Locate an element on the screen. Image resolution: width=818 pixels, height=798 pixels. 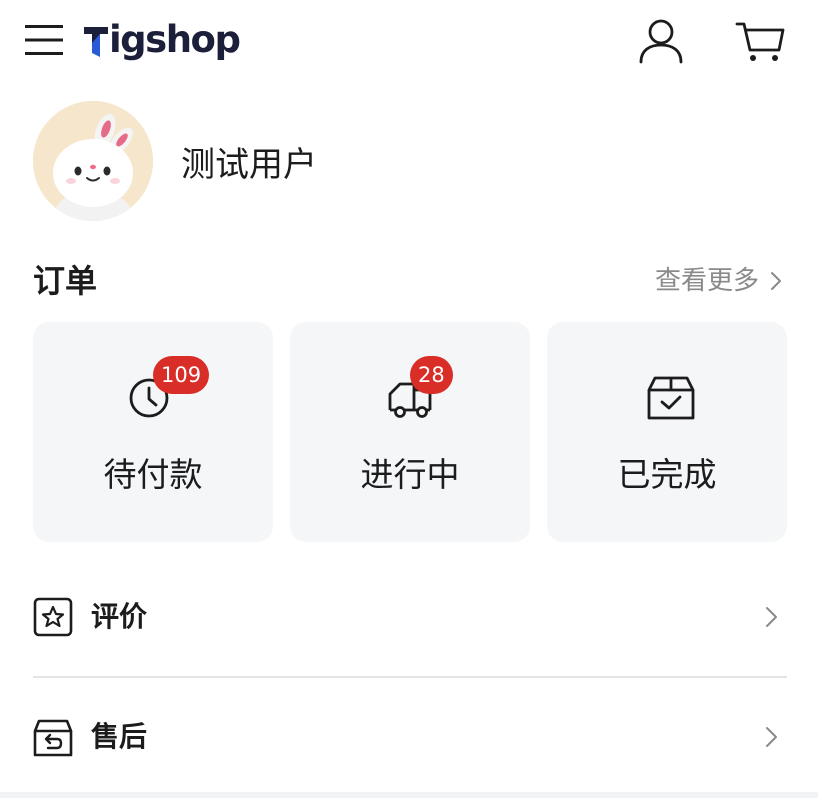
user-icon is located at coordinates (661, 41).